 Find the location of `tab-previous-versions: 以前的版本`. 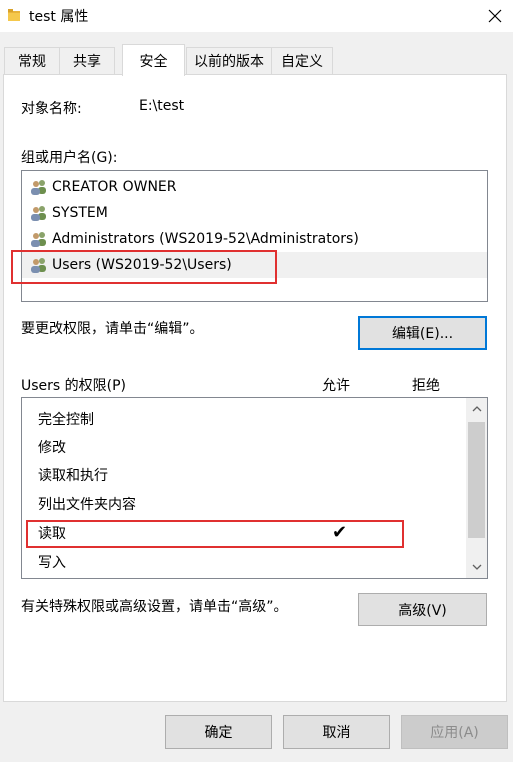

tab-previous-versions: 以前的版本 is located at coordinates (229, 60).